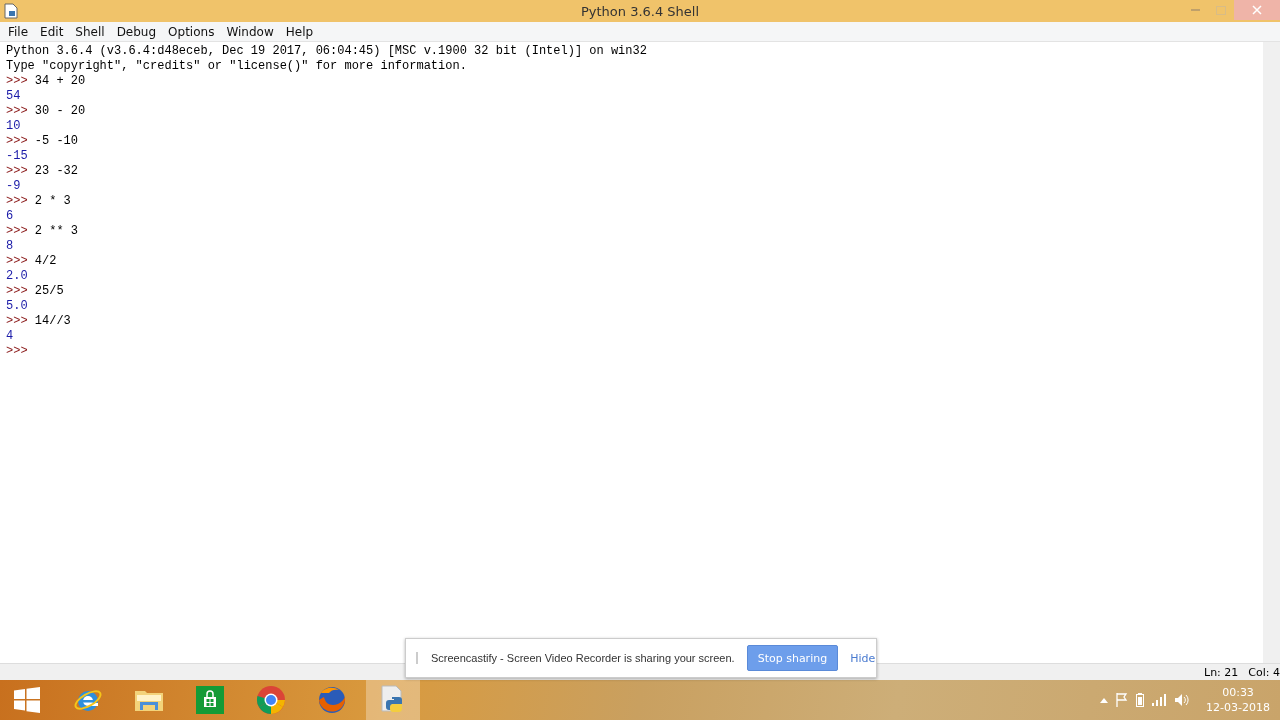 This screenshot has width=1280, height=720. Describe the element at coordinates (52, 321) in the screenshot. I see `input-code: 14//3` at that location.